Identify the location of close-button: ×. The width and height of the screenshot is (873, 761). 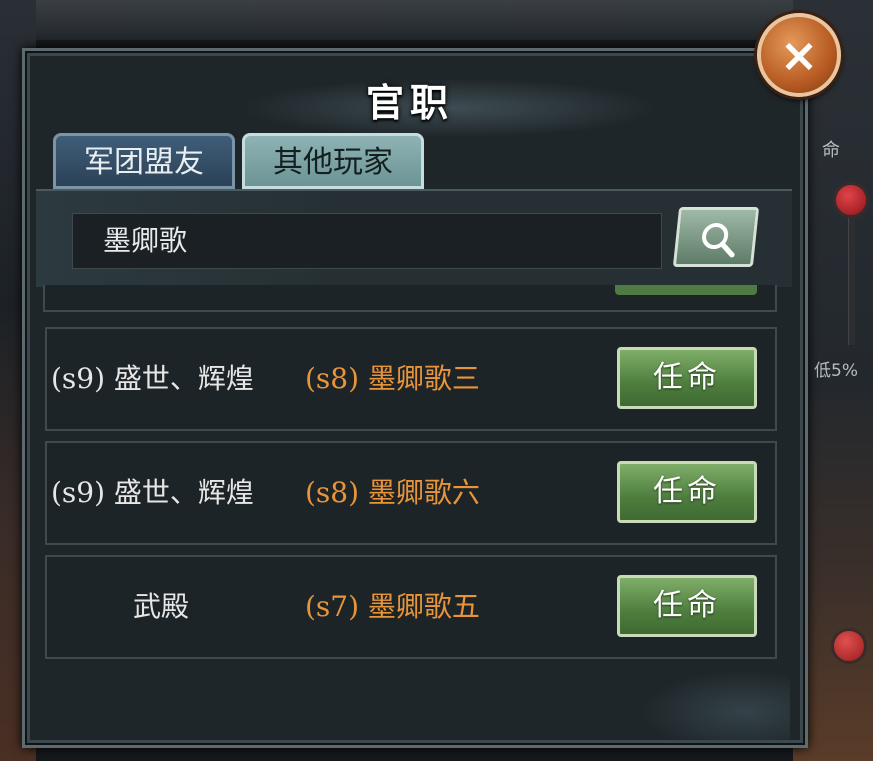
(799, 55).